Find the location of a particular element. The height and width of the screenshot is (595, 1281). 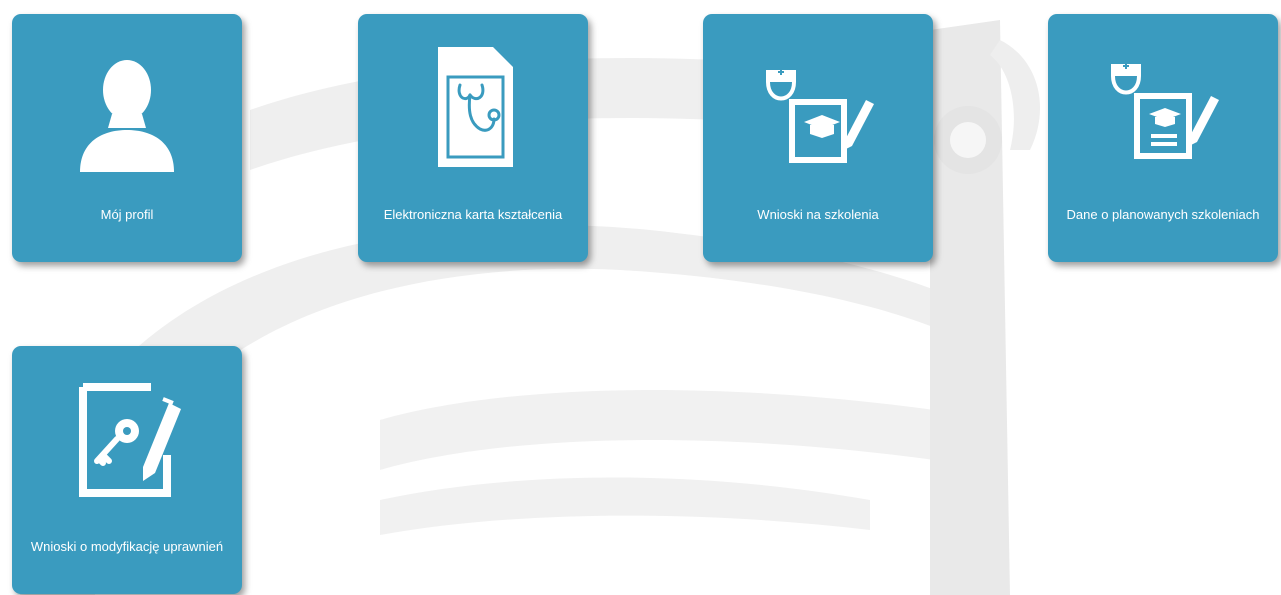

tile-planned-trainings-data: Dane o planowanych szkoleniach is located at coordinates (1163, 138).